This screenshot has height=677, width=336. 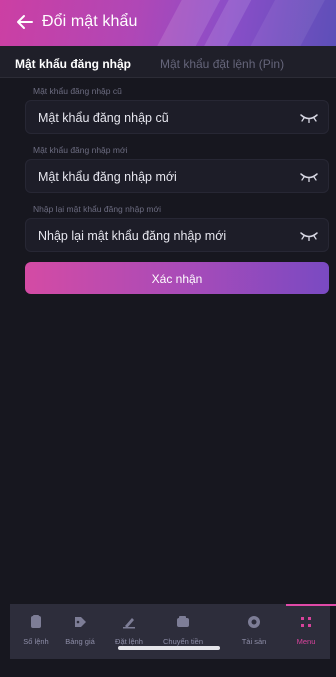 I want to click on old-password-field: Mật khẩu đăng nhập cũ, so click(x=177, y=117).